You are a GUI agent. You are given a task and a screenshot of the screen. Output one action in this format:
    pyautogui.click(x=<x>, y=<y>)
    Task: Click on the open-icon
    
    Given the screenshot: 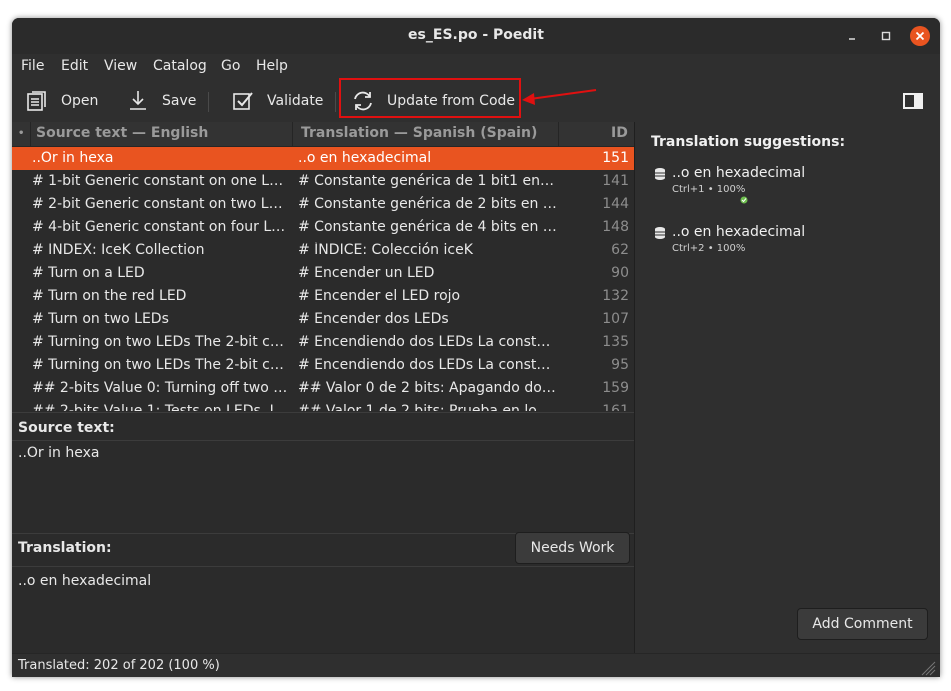 What is the action you would take?
    pyautogui.click(x=36, y=101)
    